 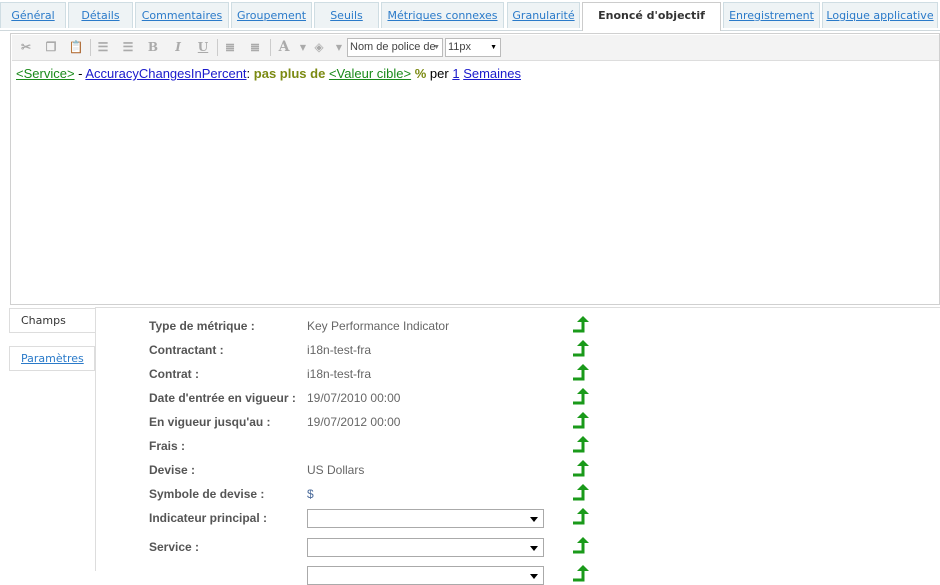 I want to click on font-size-select: 11px ▼, so click(x=473, y=47).